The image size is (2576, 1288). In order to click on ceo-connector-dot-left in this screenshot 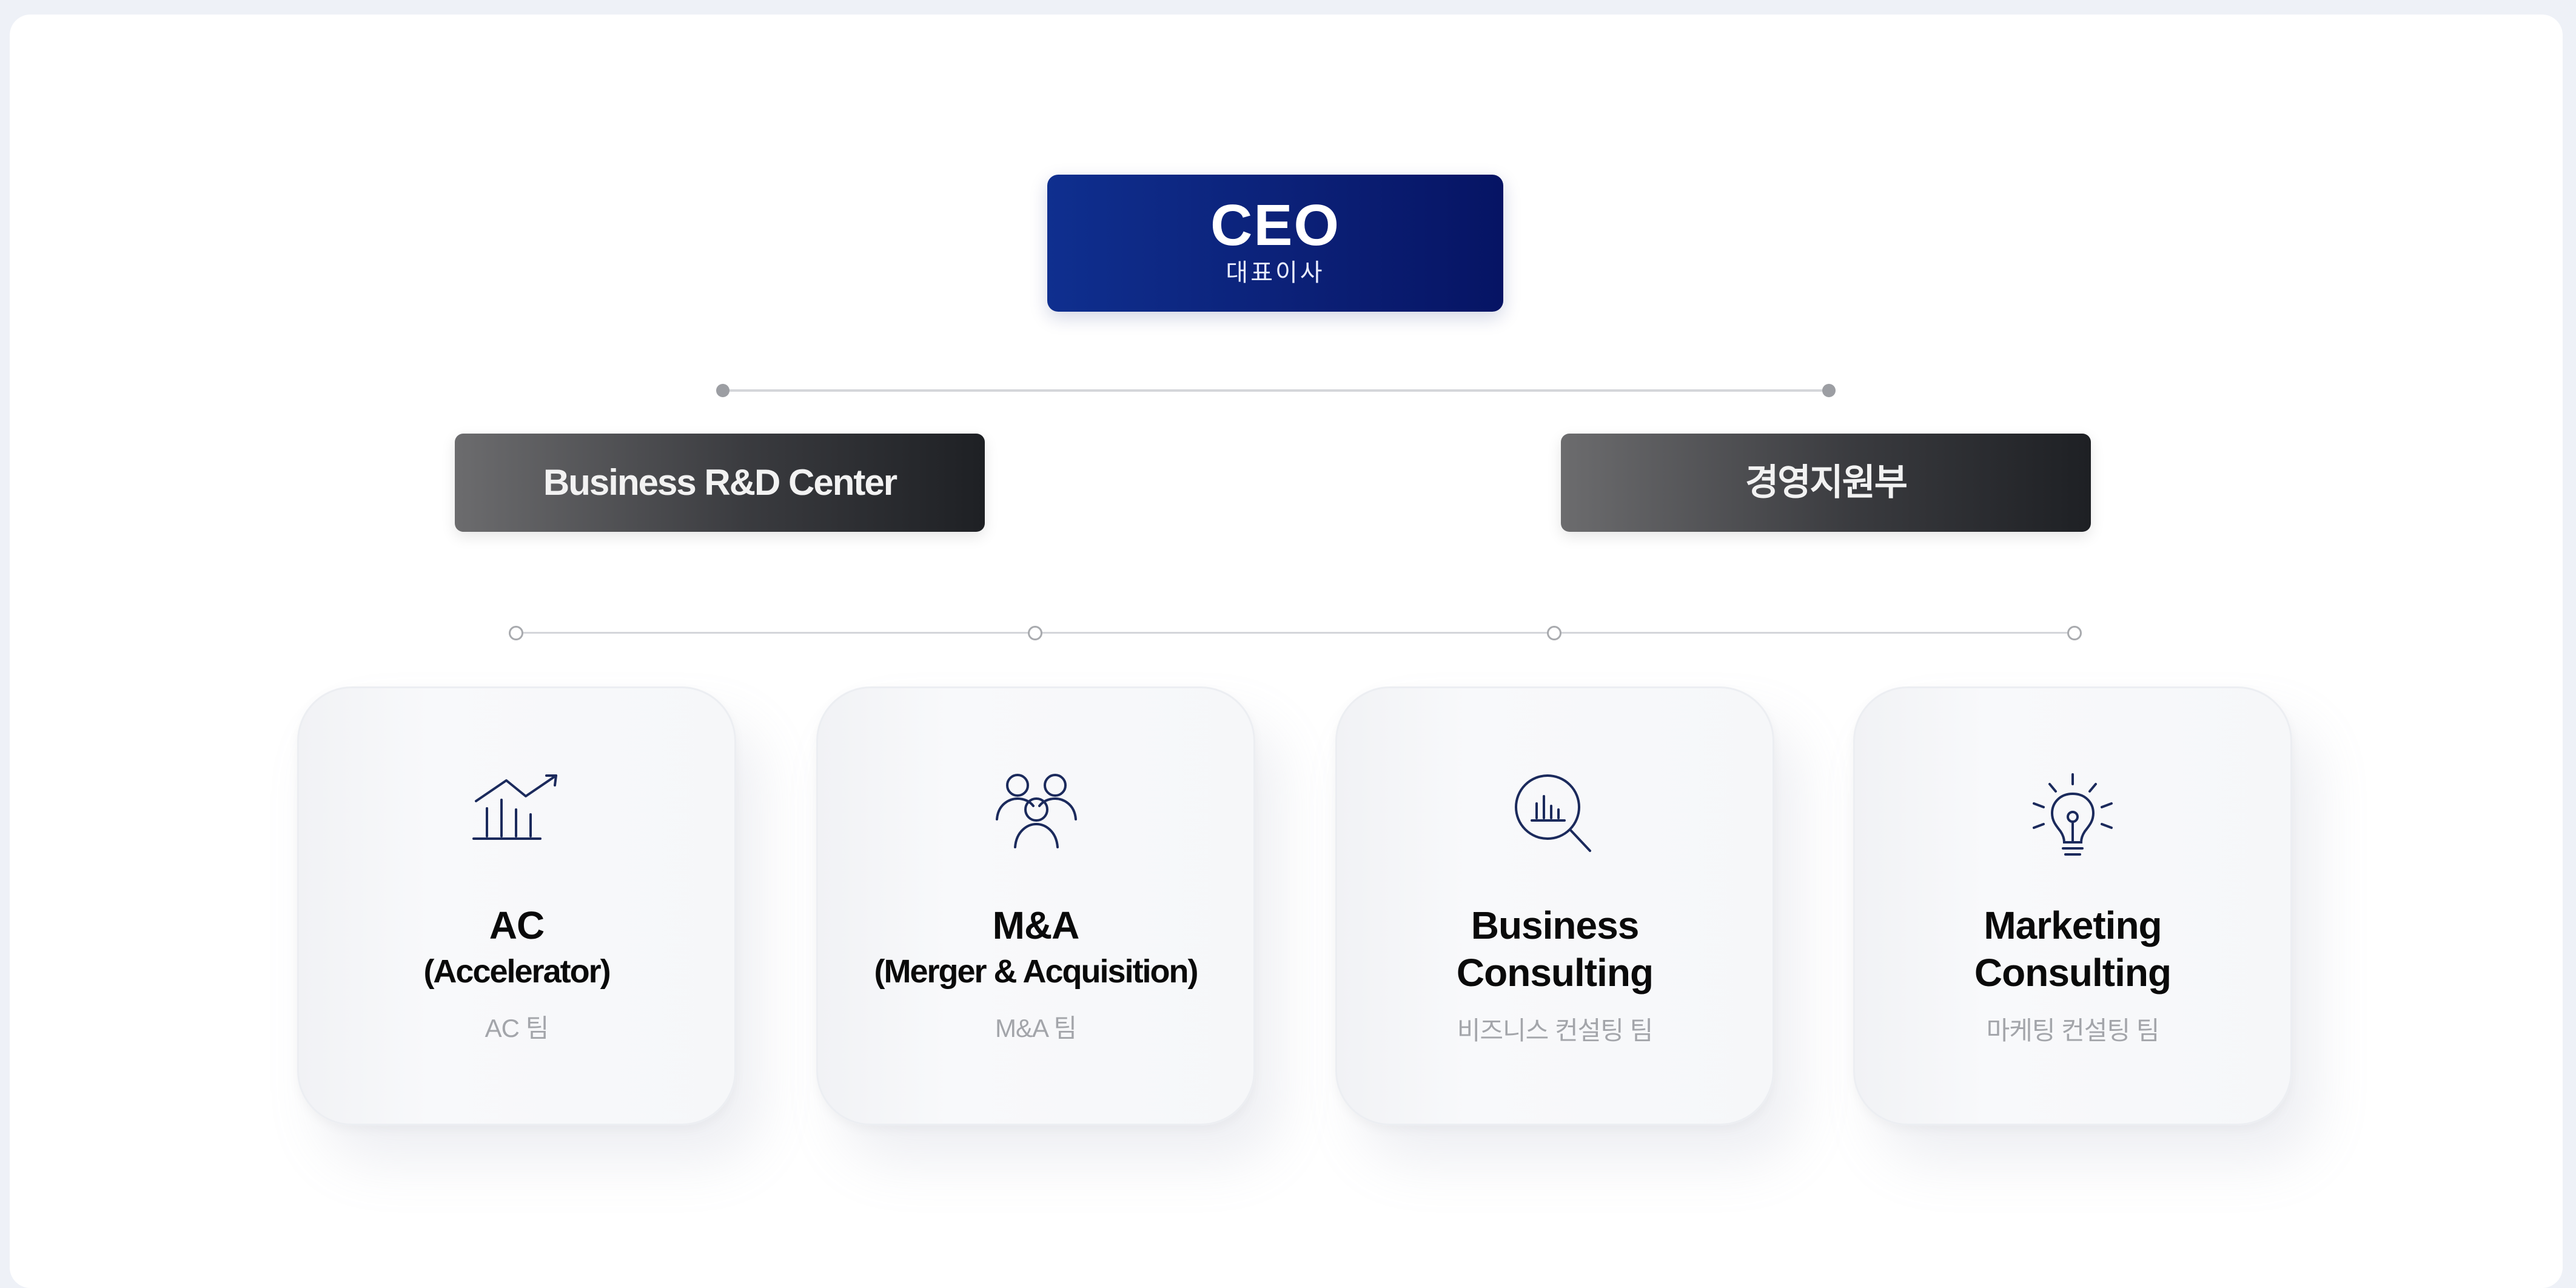, I will do `click(723, 390)`.